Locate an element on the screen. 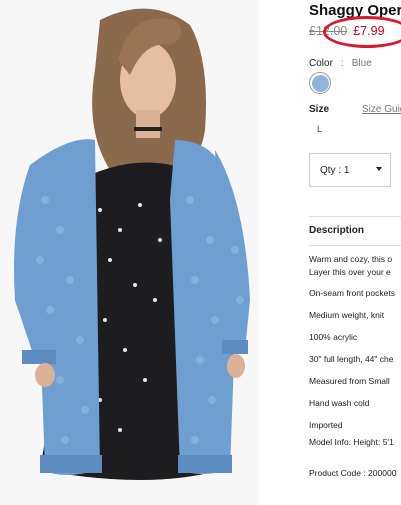 The height and width of the screenshot is (505, 401). color-label: Color is located at coordinates (321, 63).